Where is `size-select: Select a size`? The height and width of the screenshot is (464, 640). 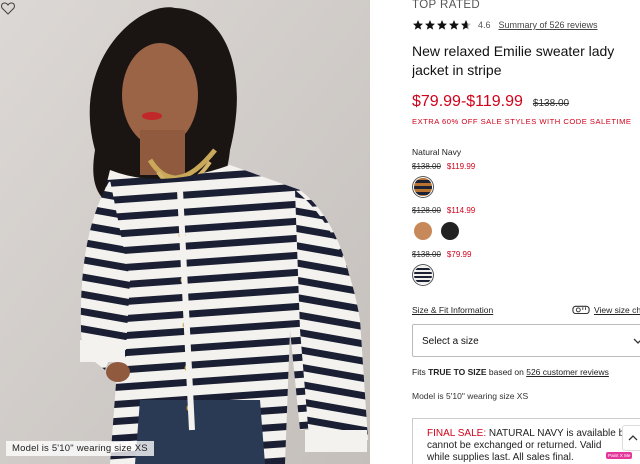
size-select: Select a size is located at coordinates (526, 340).